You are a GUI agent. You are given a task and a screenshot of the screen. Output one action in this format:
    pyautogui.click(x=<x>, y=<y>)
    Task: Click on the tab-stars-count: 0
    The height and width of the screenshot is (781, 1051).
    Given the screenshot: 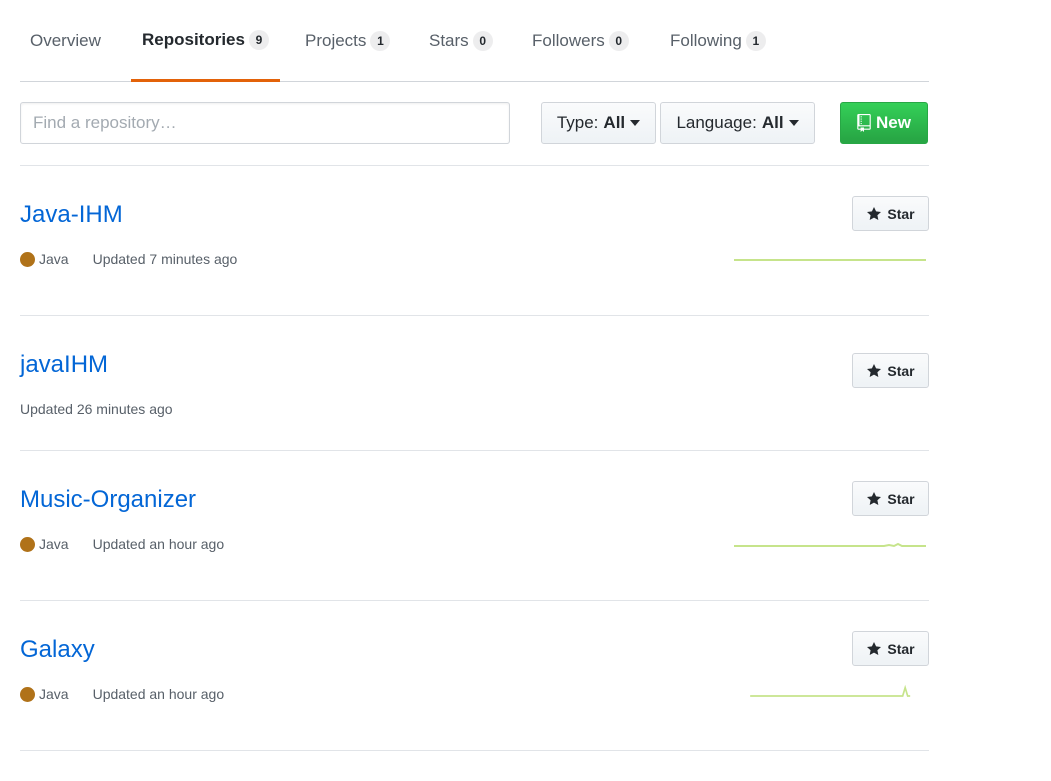 What is the action you would take?
    pyautogui.click(x=482, y=41)
    